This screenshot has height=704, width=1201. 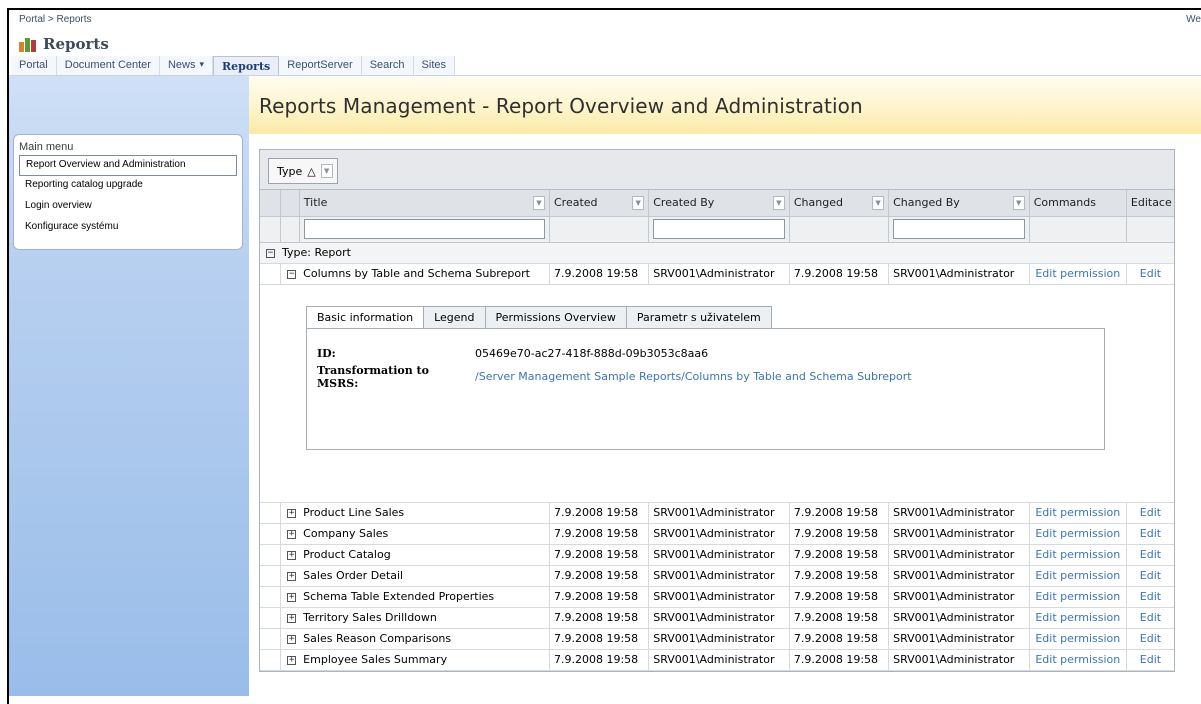 I want to click on nav-tab-portal: Portal, so click(x=34, y=65).